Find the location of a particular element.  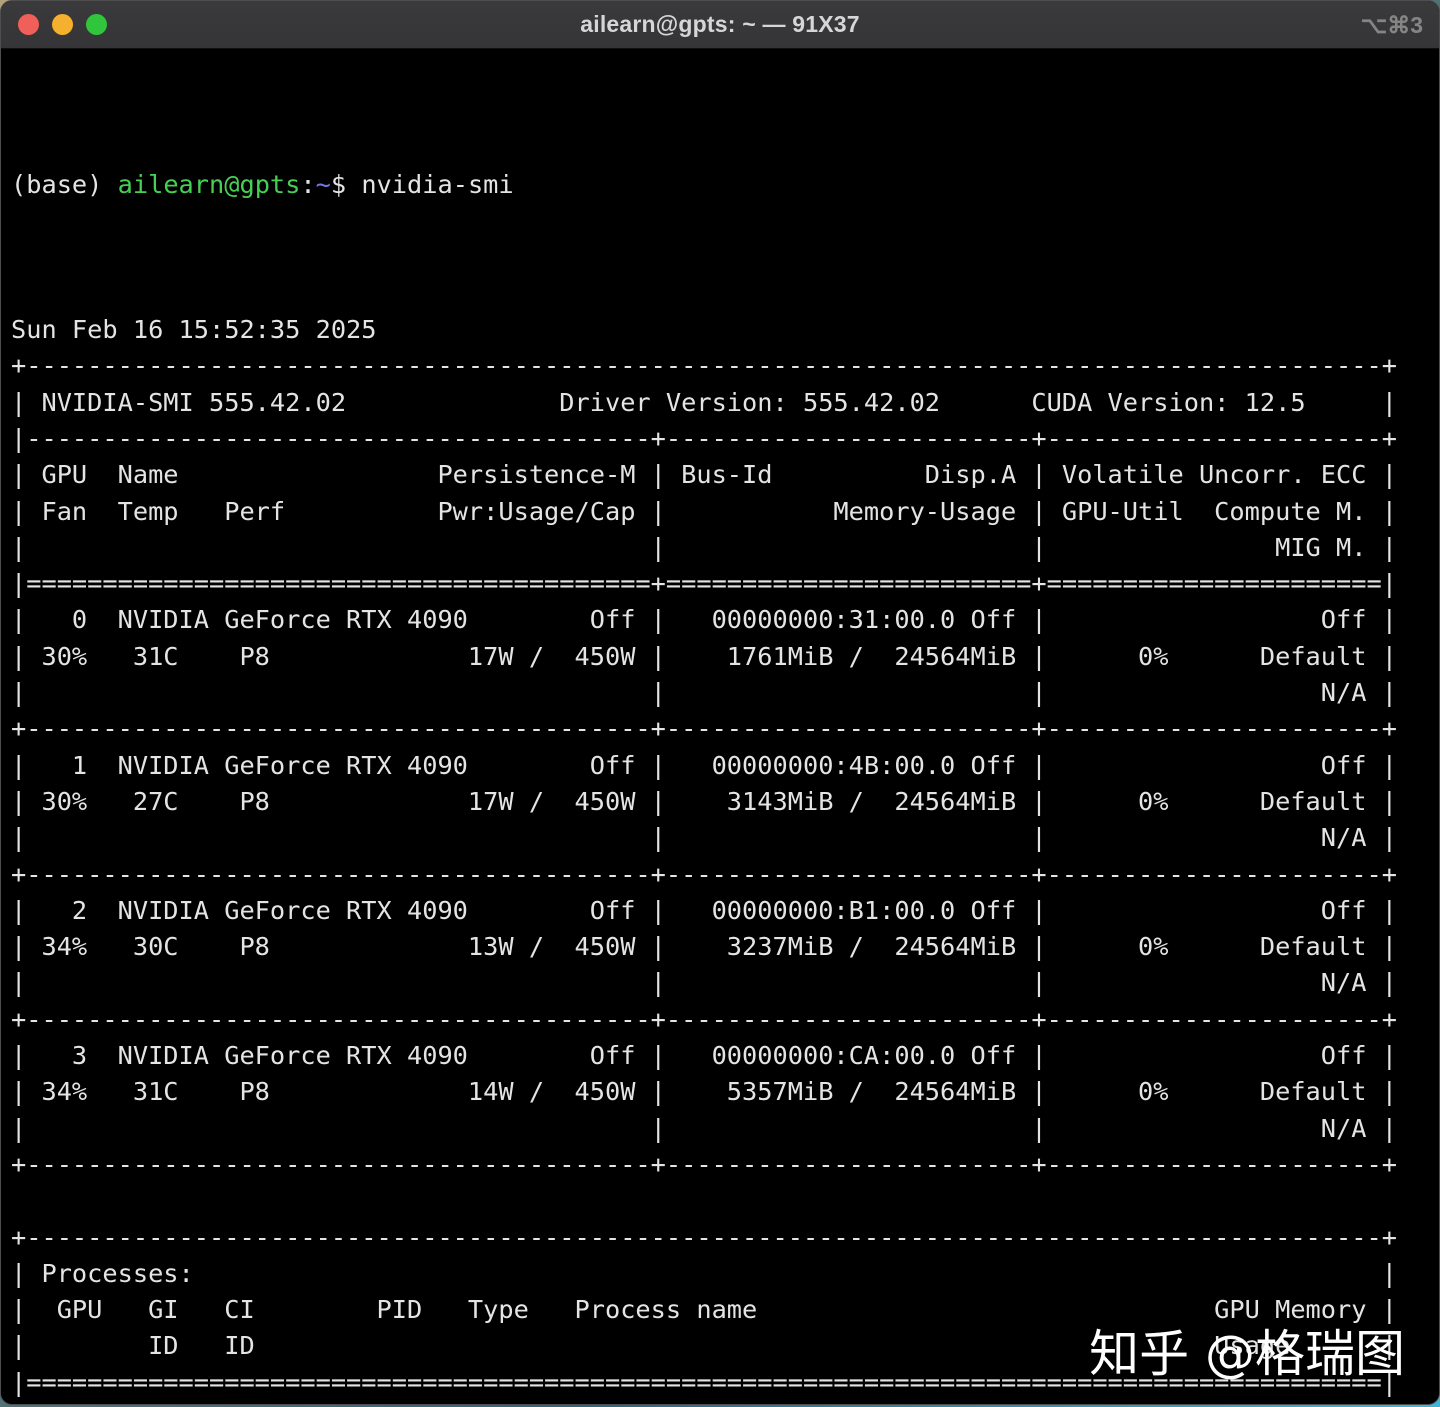

window-title: ailearn@gpts: ~ — 91X37 is located at coordinates (720, 24).